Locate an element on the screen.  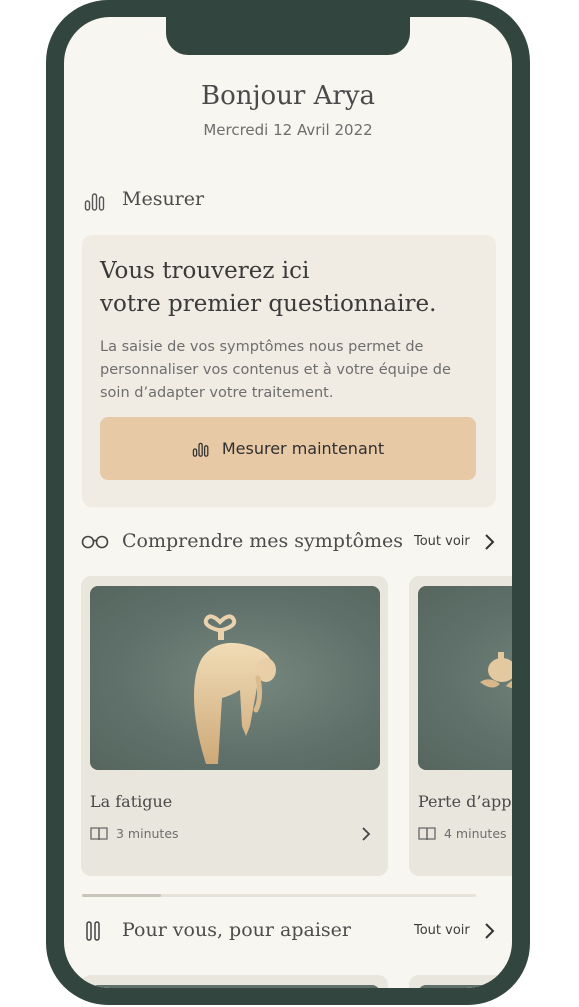
questionnaire-title-line2: votre premier questionnaire. is located at coordinates (268, 304).